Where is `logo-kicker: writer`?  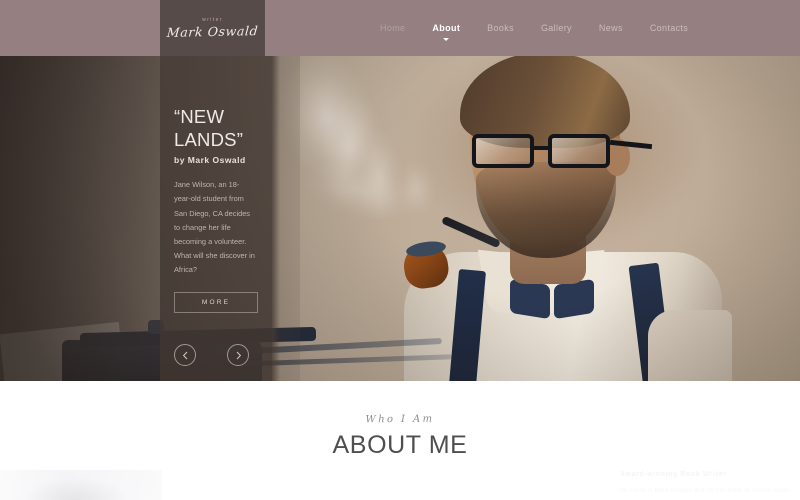
logo-kicker: writer is located at coordinates (212, 20).